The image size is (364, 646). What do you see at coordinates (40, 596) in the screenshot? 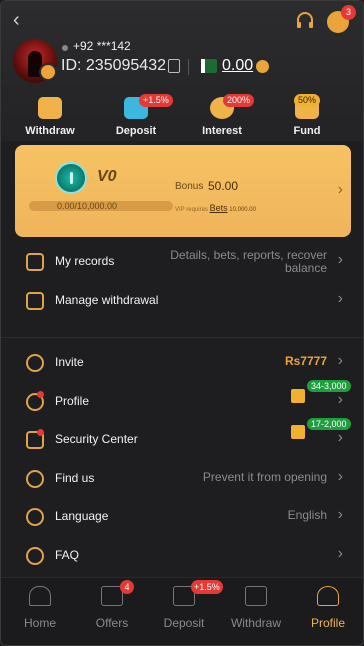
I see `home-icon` at bounding box center [40, 596].